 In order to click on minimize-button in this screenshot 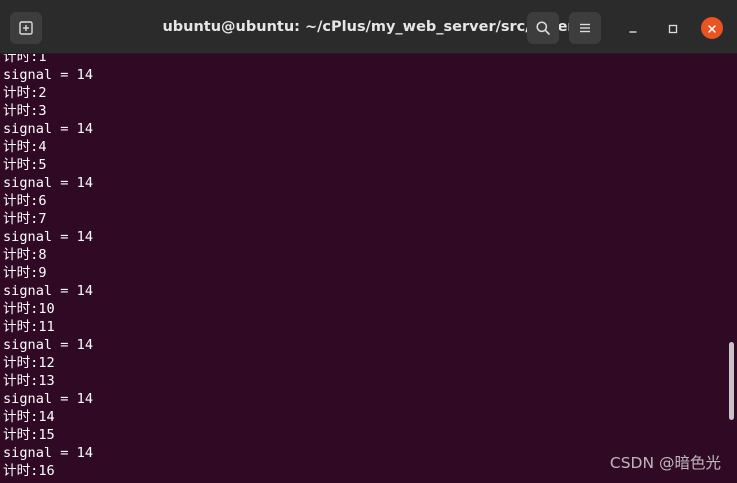, I will do `click(633, 28)`.